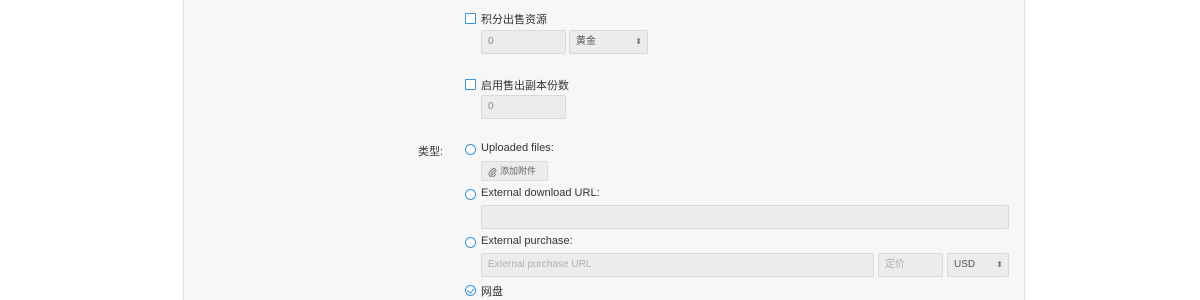 The image size is (1200, 300). I want to click on external-purchase-radio, so click(470, 242).